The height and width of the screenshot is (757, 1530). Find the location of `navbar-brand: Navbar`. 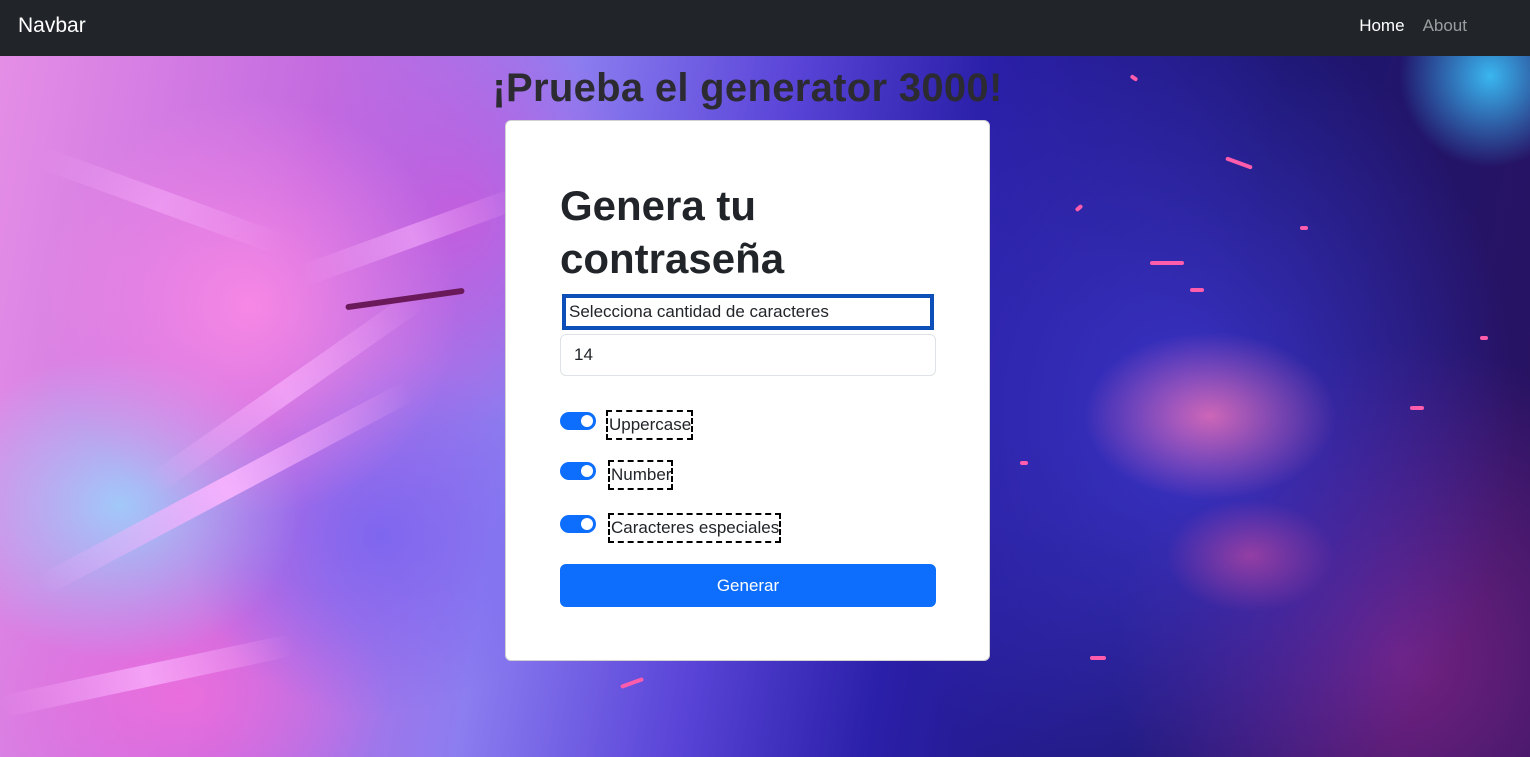

navbar-brand: Navbar is located at coordinates (52, 26).